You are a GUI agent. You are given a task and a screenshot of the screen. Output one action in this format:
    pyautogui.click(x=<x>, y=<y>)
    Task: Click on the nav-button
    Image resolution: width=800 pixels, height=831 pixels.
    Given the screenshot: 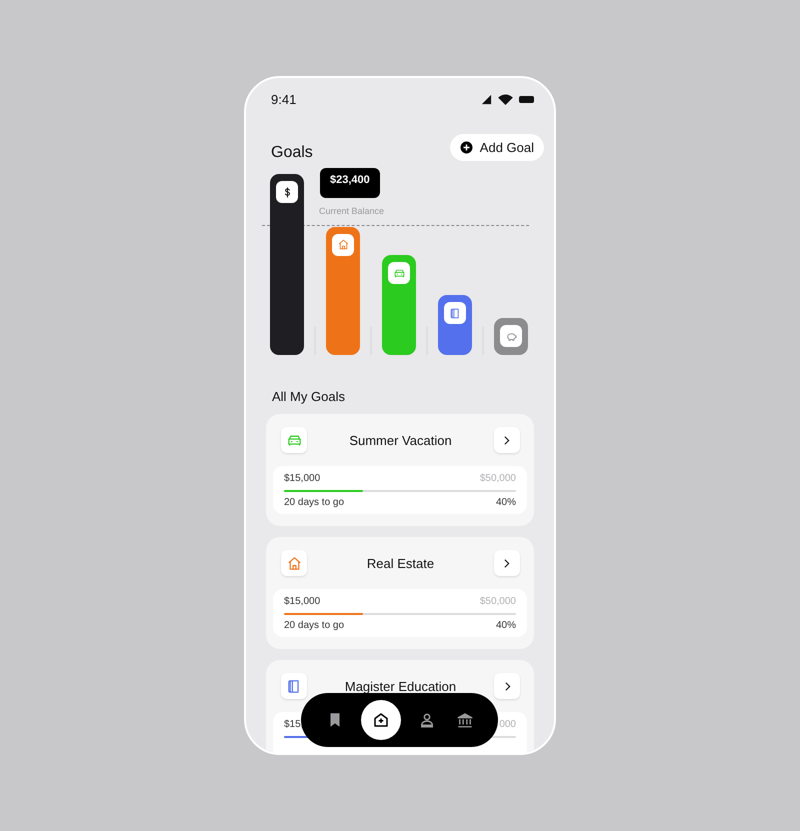 What is the action you would take?
    pyautogui.click(x=380, y=720)
    